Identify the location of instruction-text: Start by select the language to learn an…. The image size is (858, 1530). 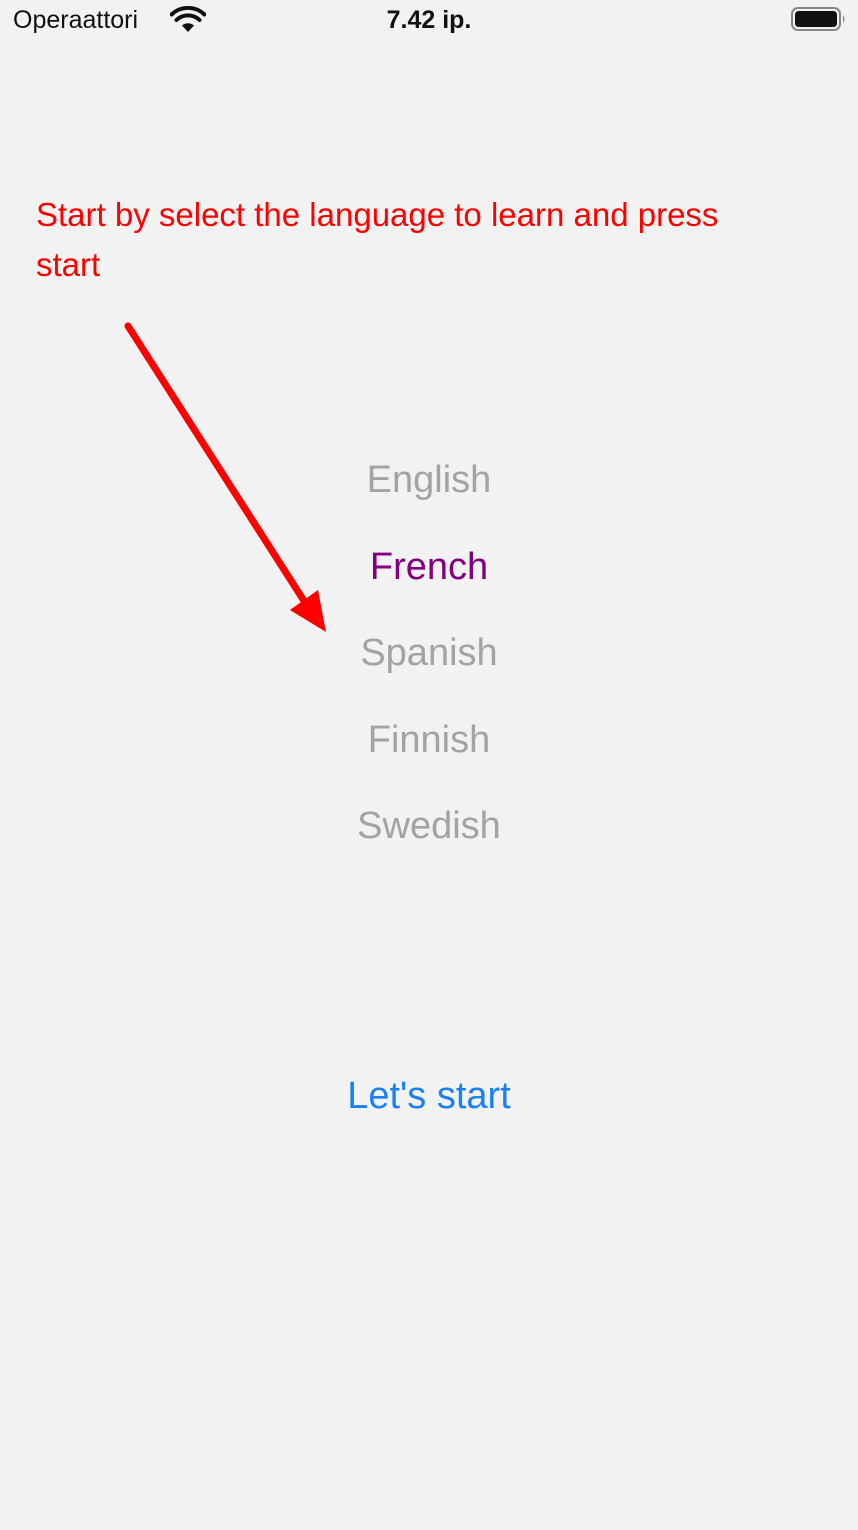
(377, 239).